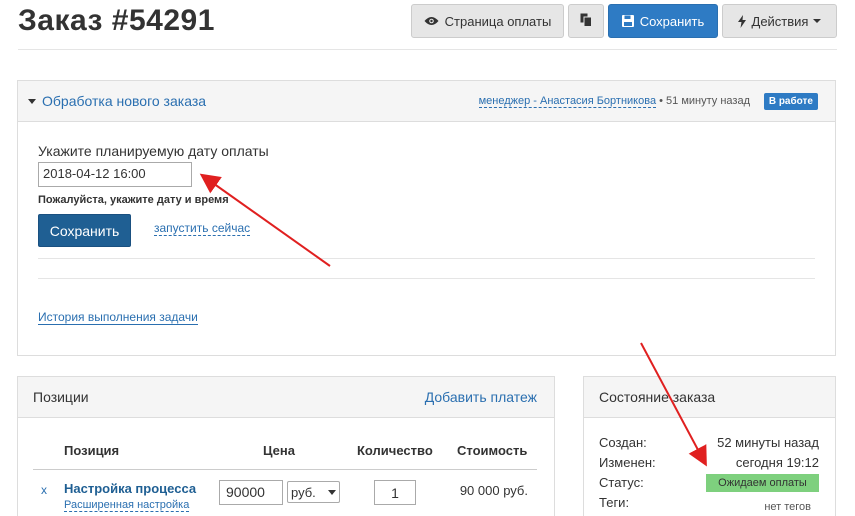 Image resolution: width=855 pixels, height=516 pixels. What do you see at coordinates (279, 450) in the screenshot?
I see `column-header-price: Цена` at bounding box center [279, 450].